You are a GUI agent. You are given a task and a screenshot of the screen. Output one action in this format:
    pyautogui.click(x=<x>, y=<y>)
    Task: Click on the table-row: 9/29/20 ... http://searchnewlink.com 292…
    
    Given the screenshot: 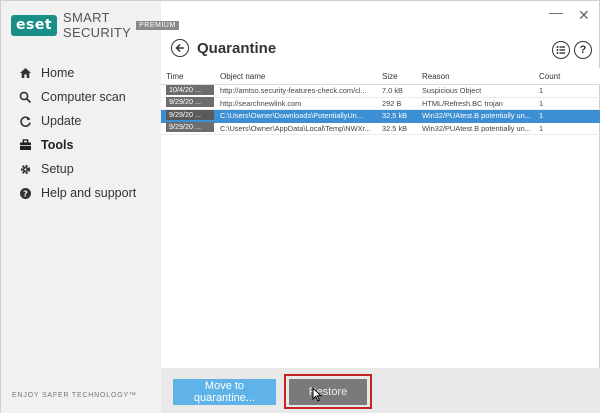 What is the action you would take?
    pyautogui.click(x=380, y=103)
    